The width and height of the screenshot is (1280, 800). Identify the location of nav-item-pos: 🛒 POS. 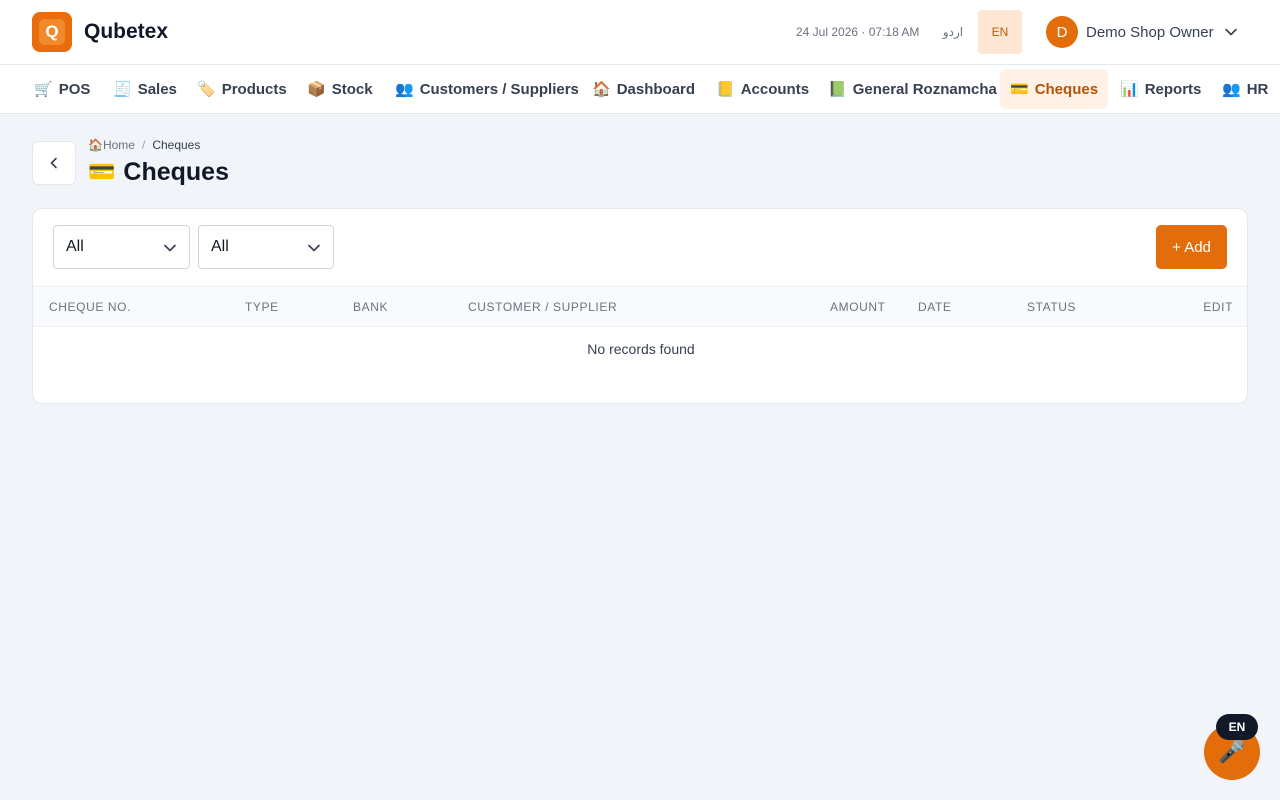
(62, 89).